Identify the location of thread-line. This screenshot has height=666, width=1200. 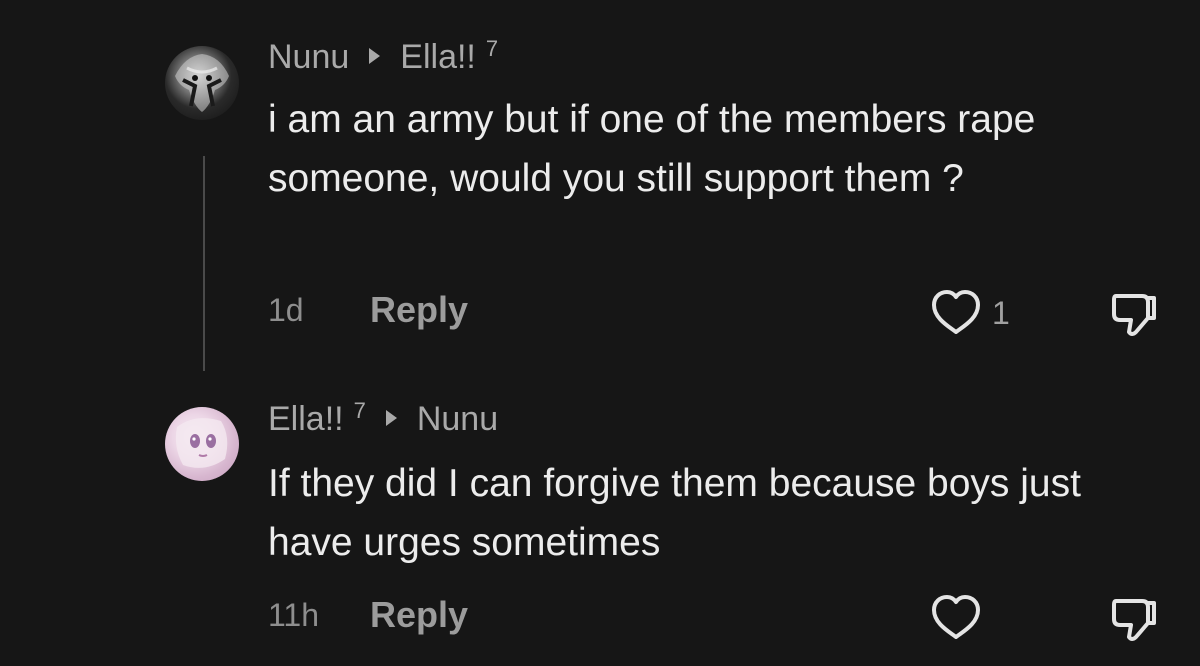
(204, 263).